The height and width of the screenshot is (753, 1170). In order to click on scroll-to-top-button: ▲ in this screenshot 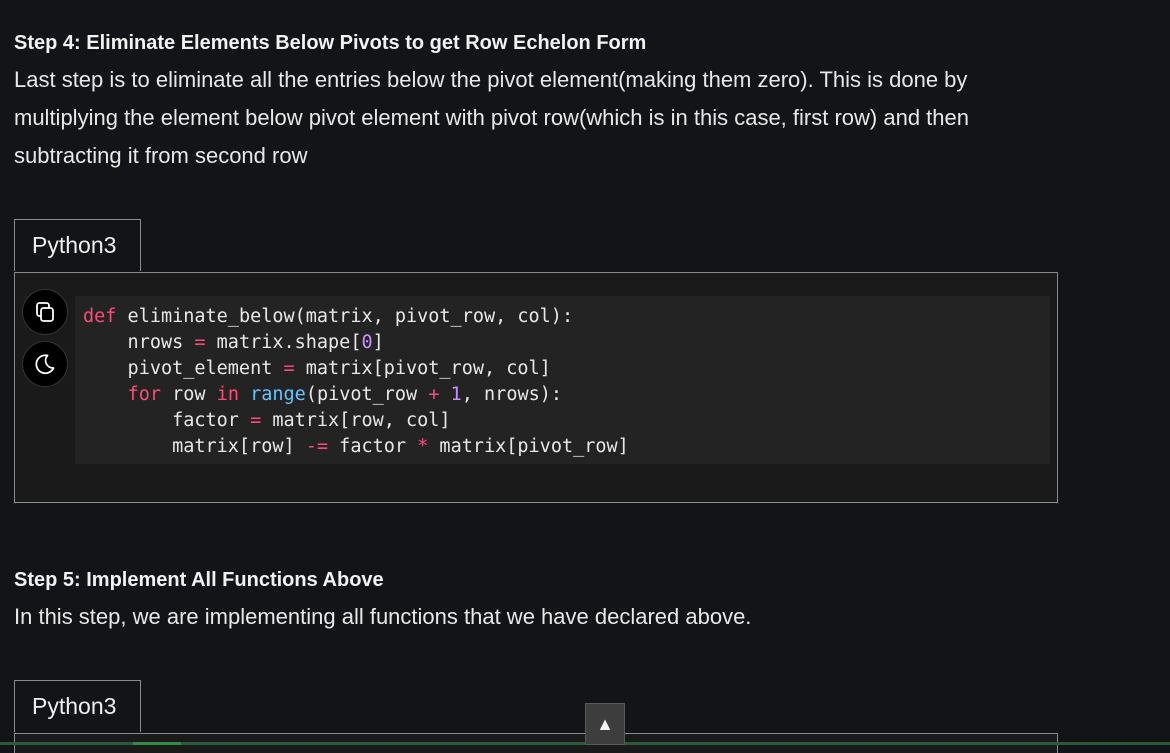, I will do `click(605, 724)`.